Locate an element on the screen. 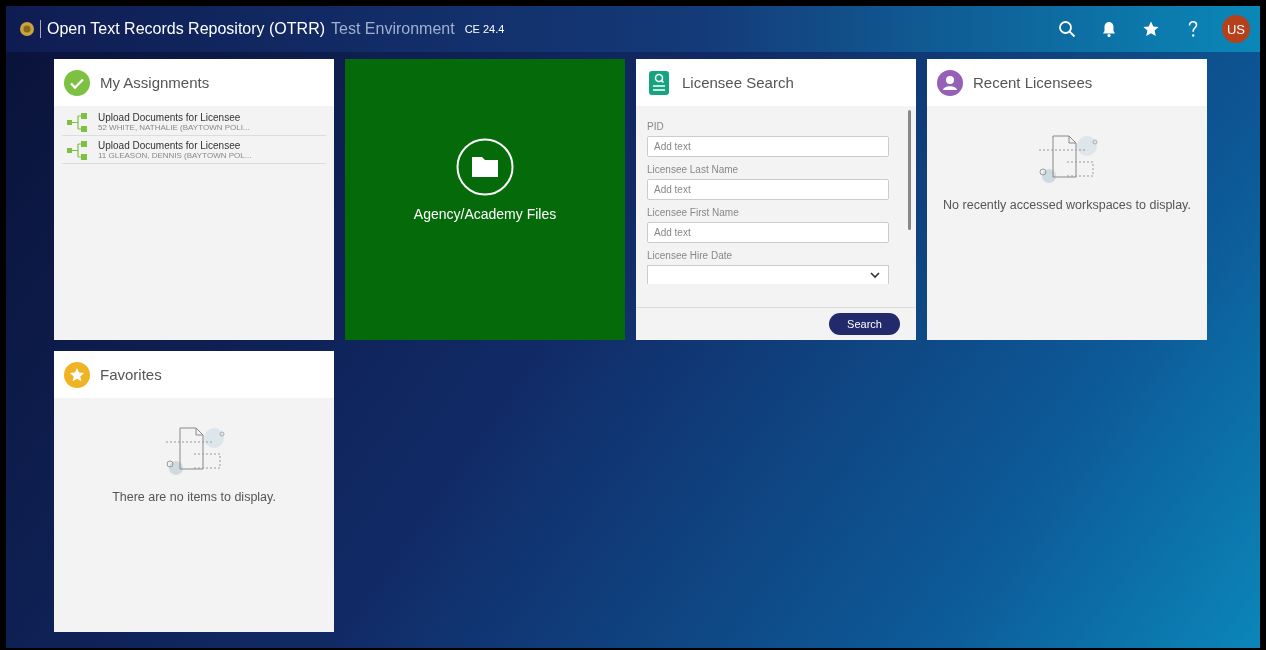 The image size is (1266, 650). empty-message: No recently accessed workspaces to display. is located at coordinates (1067, 205).